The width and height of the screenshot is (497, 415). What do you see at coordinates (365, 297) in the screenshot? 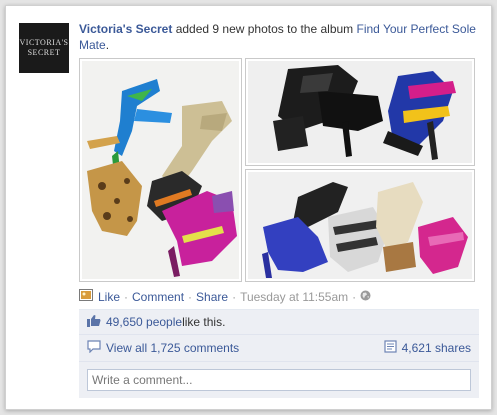
I see `globe-icon` at bounding box center [365, 297].